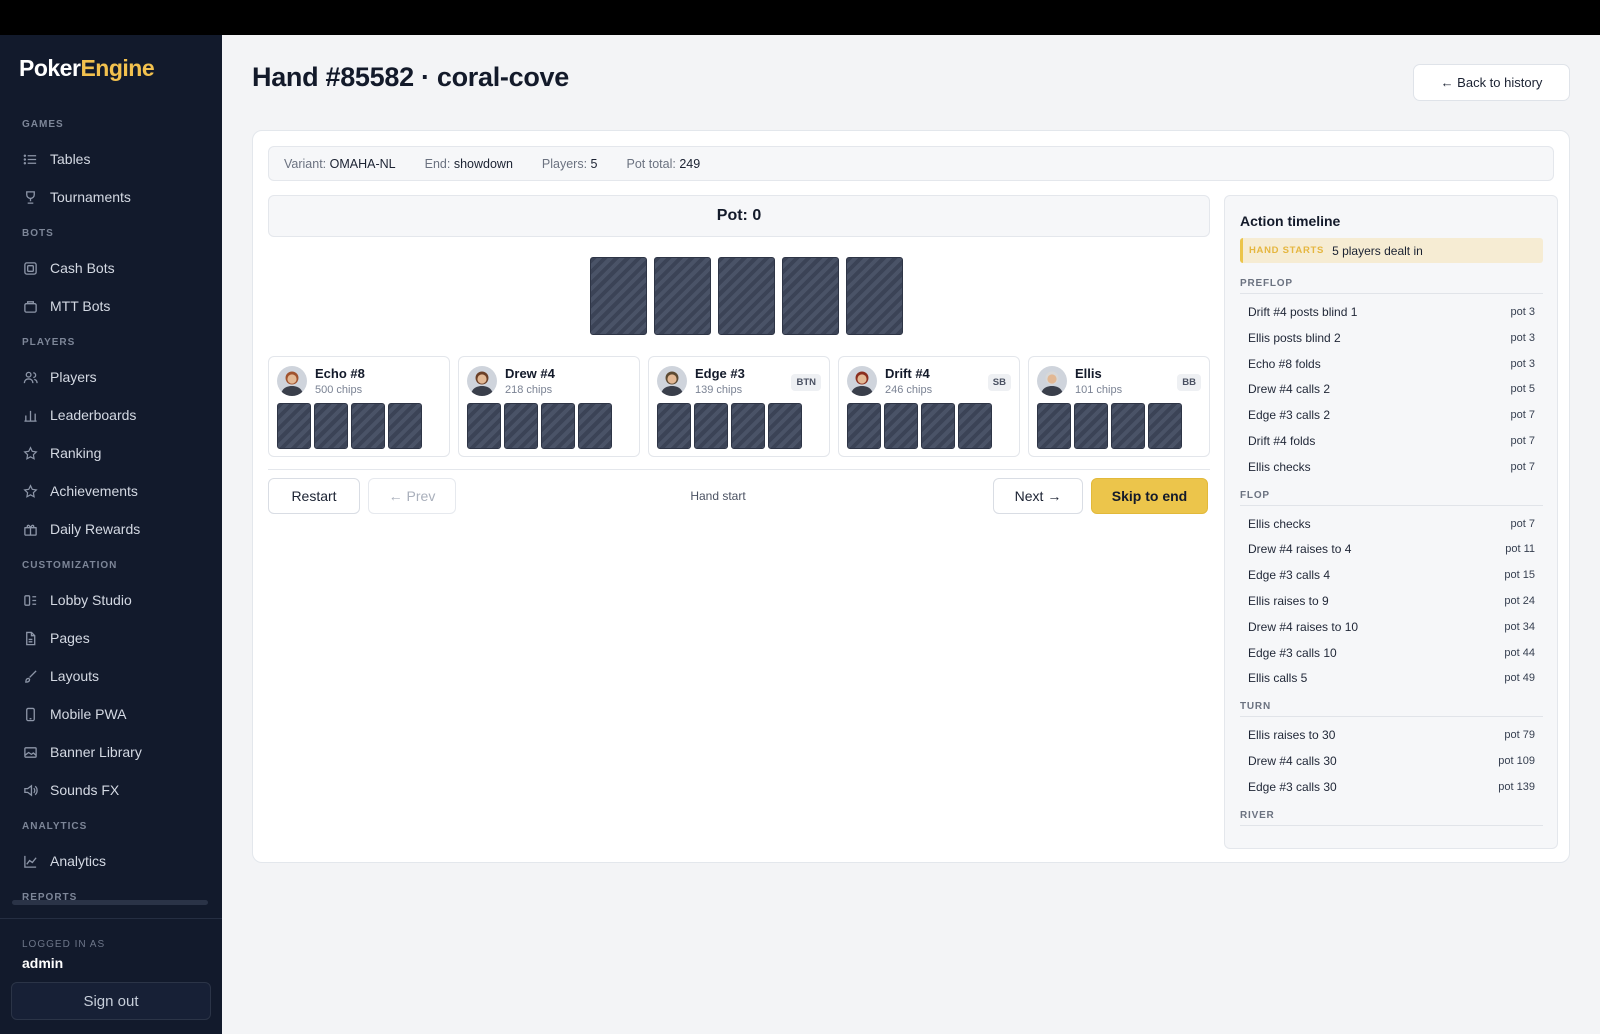 This screenshot has height=1034, width=1600. I want to click on action-text: Edge #3 calls 30, so click(1292, 786).